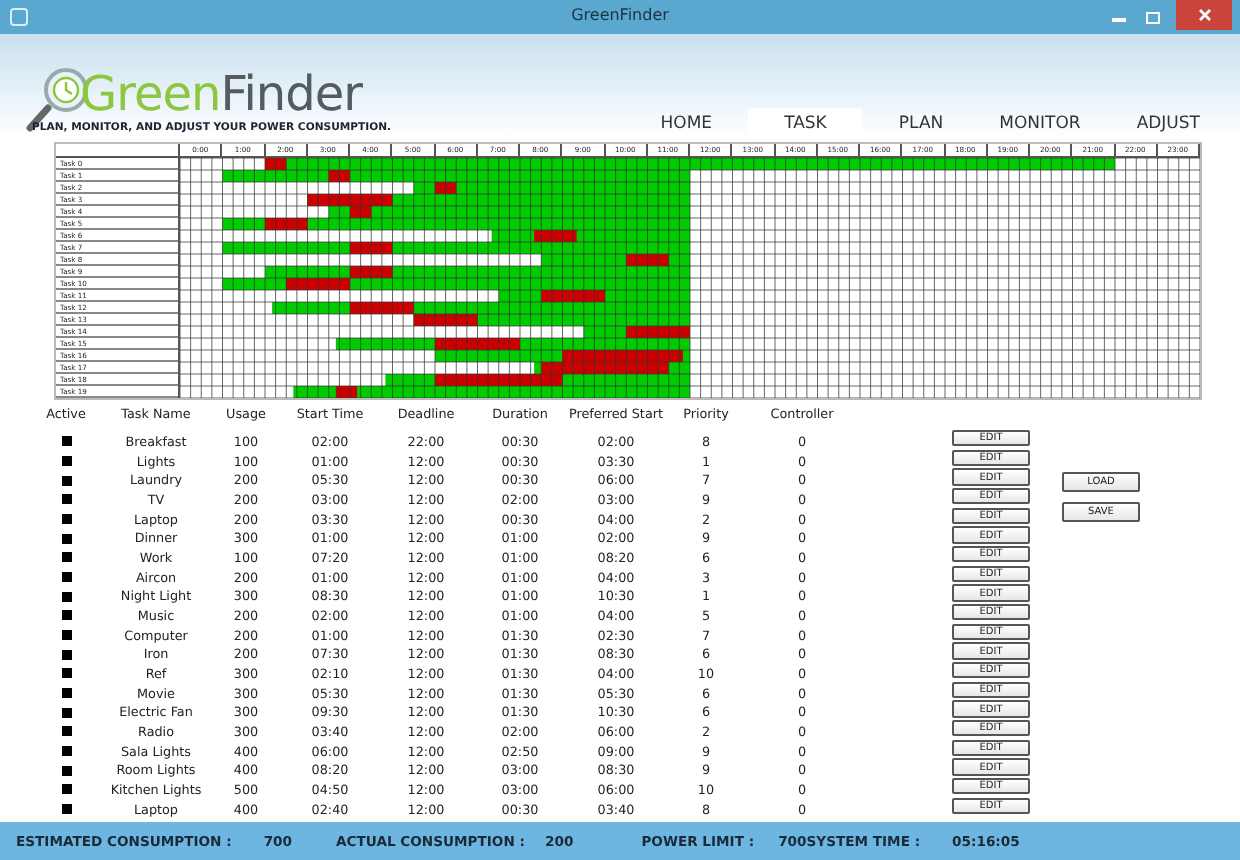  What do you see at coordinates (1040, 123) in the screenshot?
I see `nav-tab: MONITOR` at bounding box center [1040, 123].